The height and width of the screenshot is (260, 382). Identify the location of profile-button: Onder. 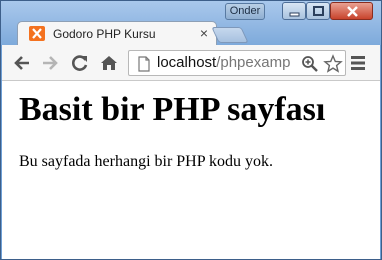
(245, 11).